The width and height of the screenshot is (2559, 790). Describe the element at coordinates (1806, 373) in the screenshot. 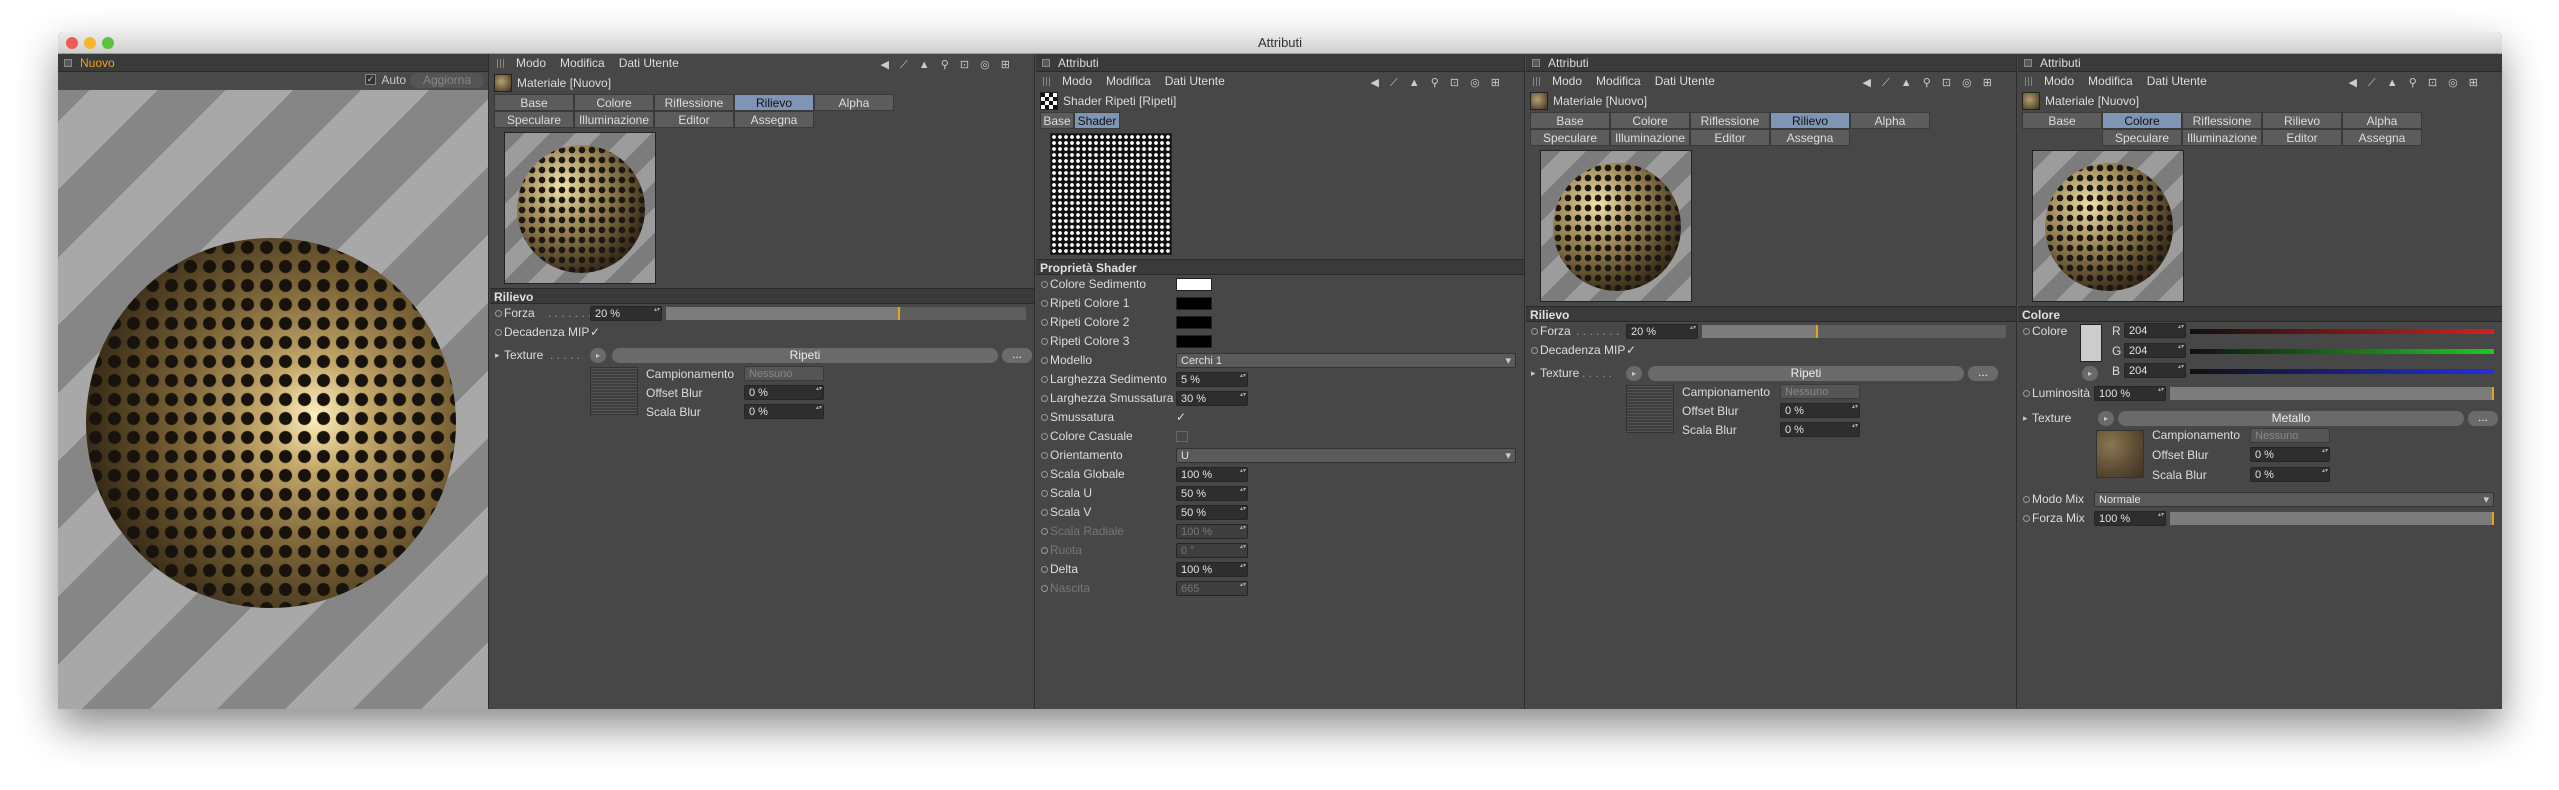

I see `texture-shader-button: Ripeti` at that location.